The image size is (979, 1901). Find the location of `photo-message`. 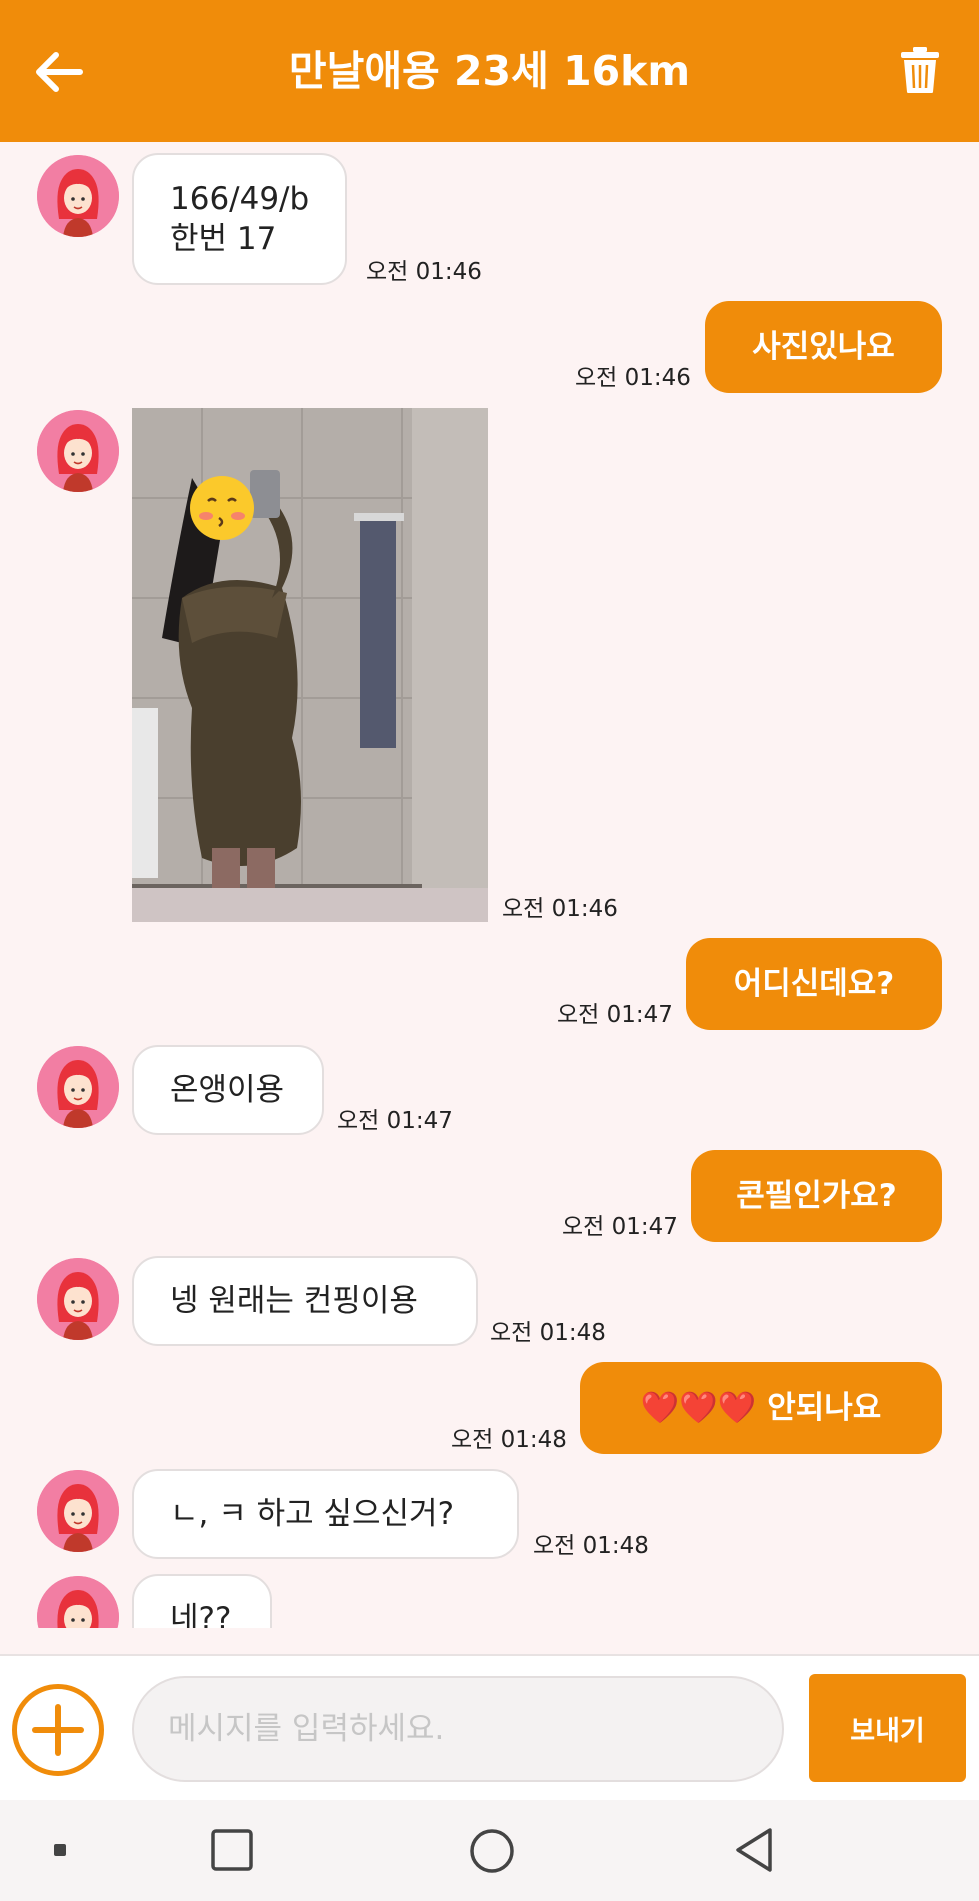

photo-message is located at coordinates (310, 665).